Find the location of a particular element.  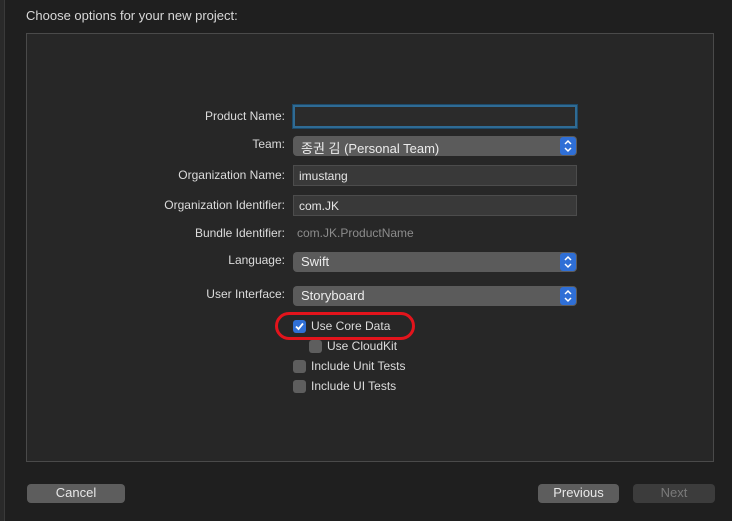

use-cloudkit-checkbox is located at coordinates (315, 346).